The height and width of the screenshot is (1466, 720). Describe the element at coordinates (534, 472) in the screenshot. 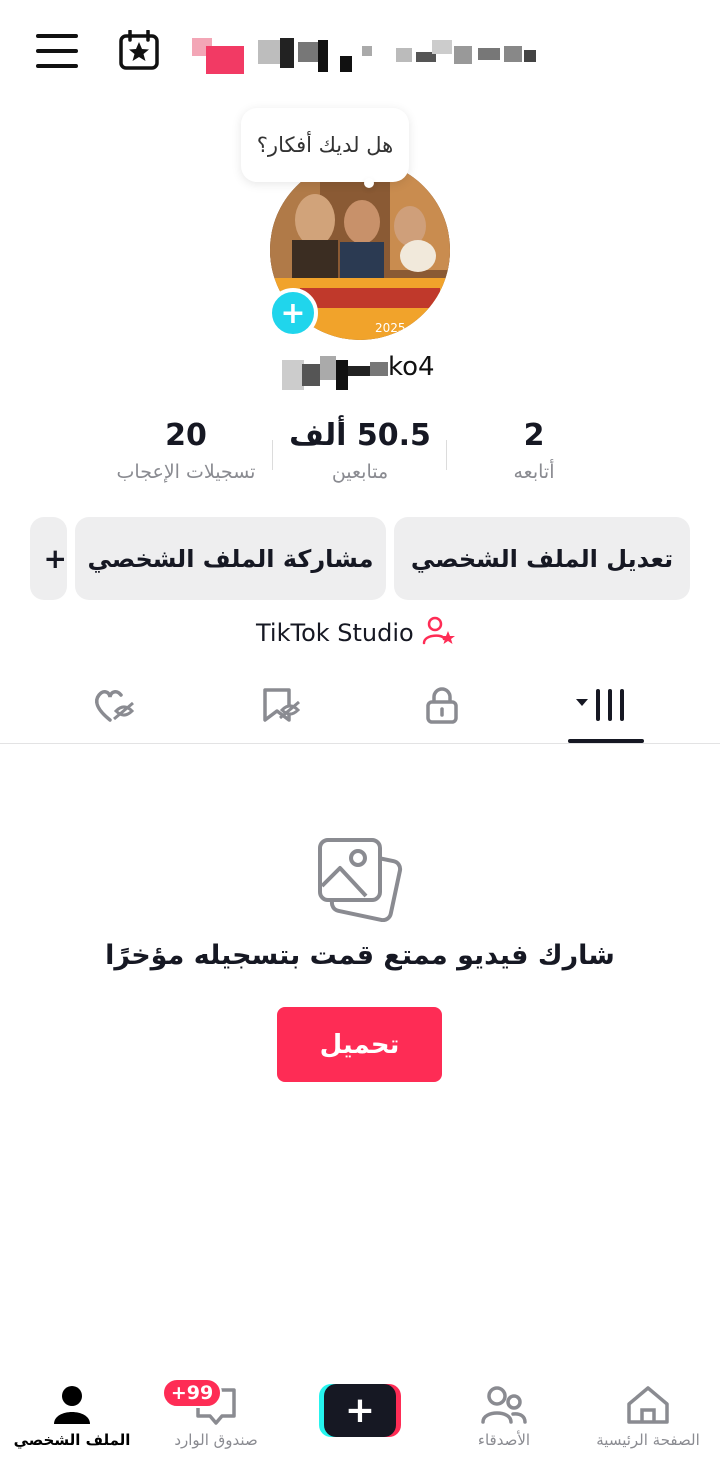

I see `following-label: أتابعه` at that location.